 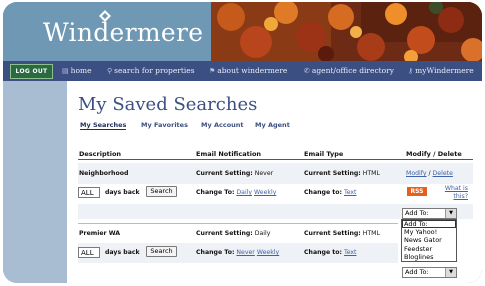 I want to click on notification-current: Current Setting: Daily, so click(x=233, y=233).